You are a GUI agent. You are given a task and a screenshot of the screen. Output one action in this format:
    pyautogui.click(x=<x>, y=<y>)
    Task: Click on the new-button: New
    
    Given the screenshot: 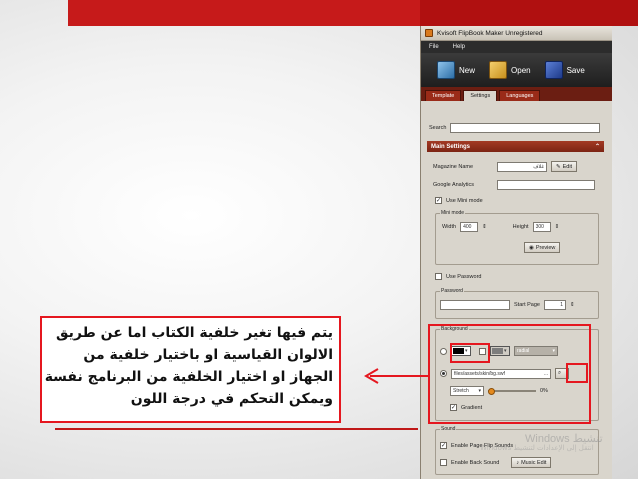 What is the action you would take?
    pyautogui.click(x=456, y=70)
    